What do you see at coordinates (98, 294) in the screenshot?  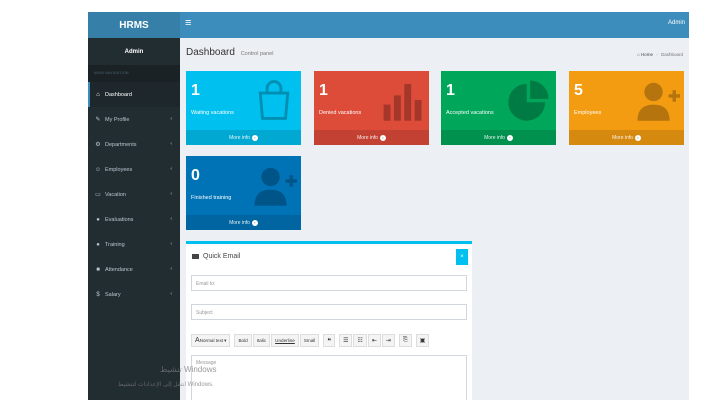 I see `dollar-icon: $` at bounding box center [98, 294].